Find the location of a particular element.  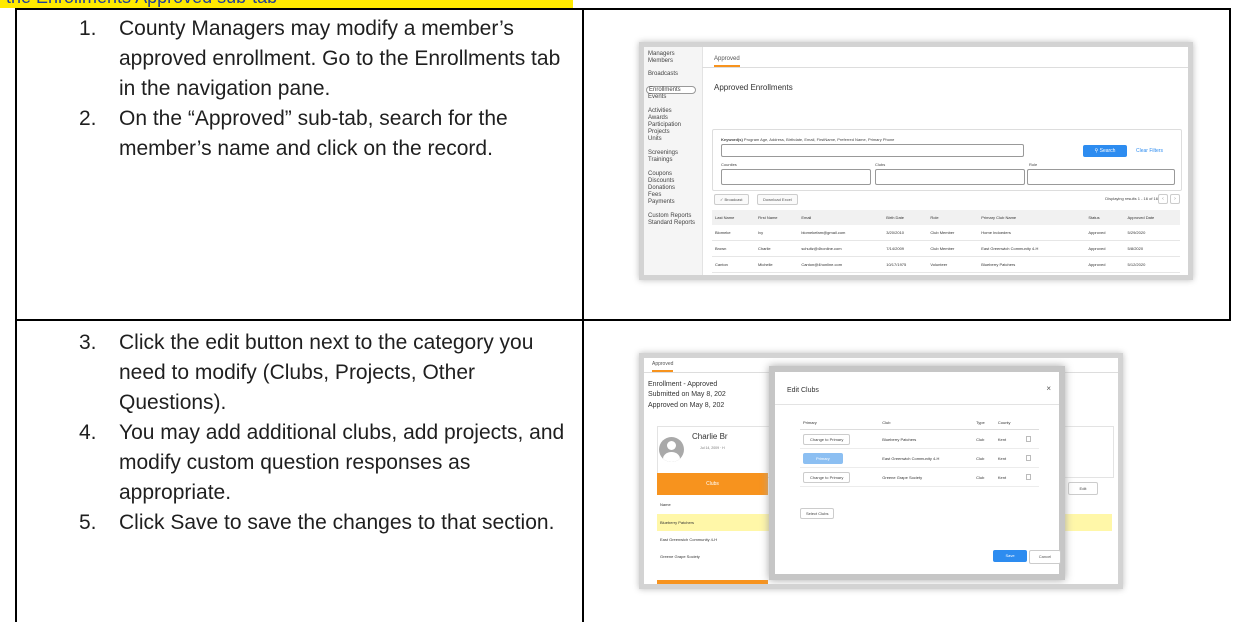

nav-item-payments: Payments is located at coordinates (661, 202).